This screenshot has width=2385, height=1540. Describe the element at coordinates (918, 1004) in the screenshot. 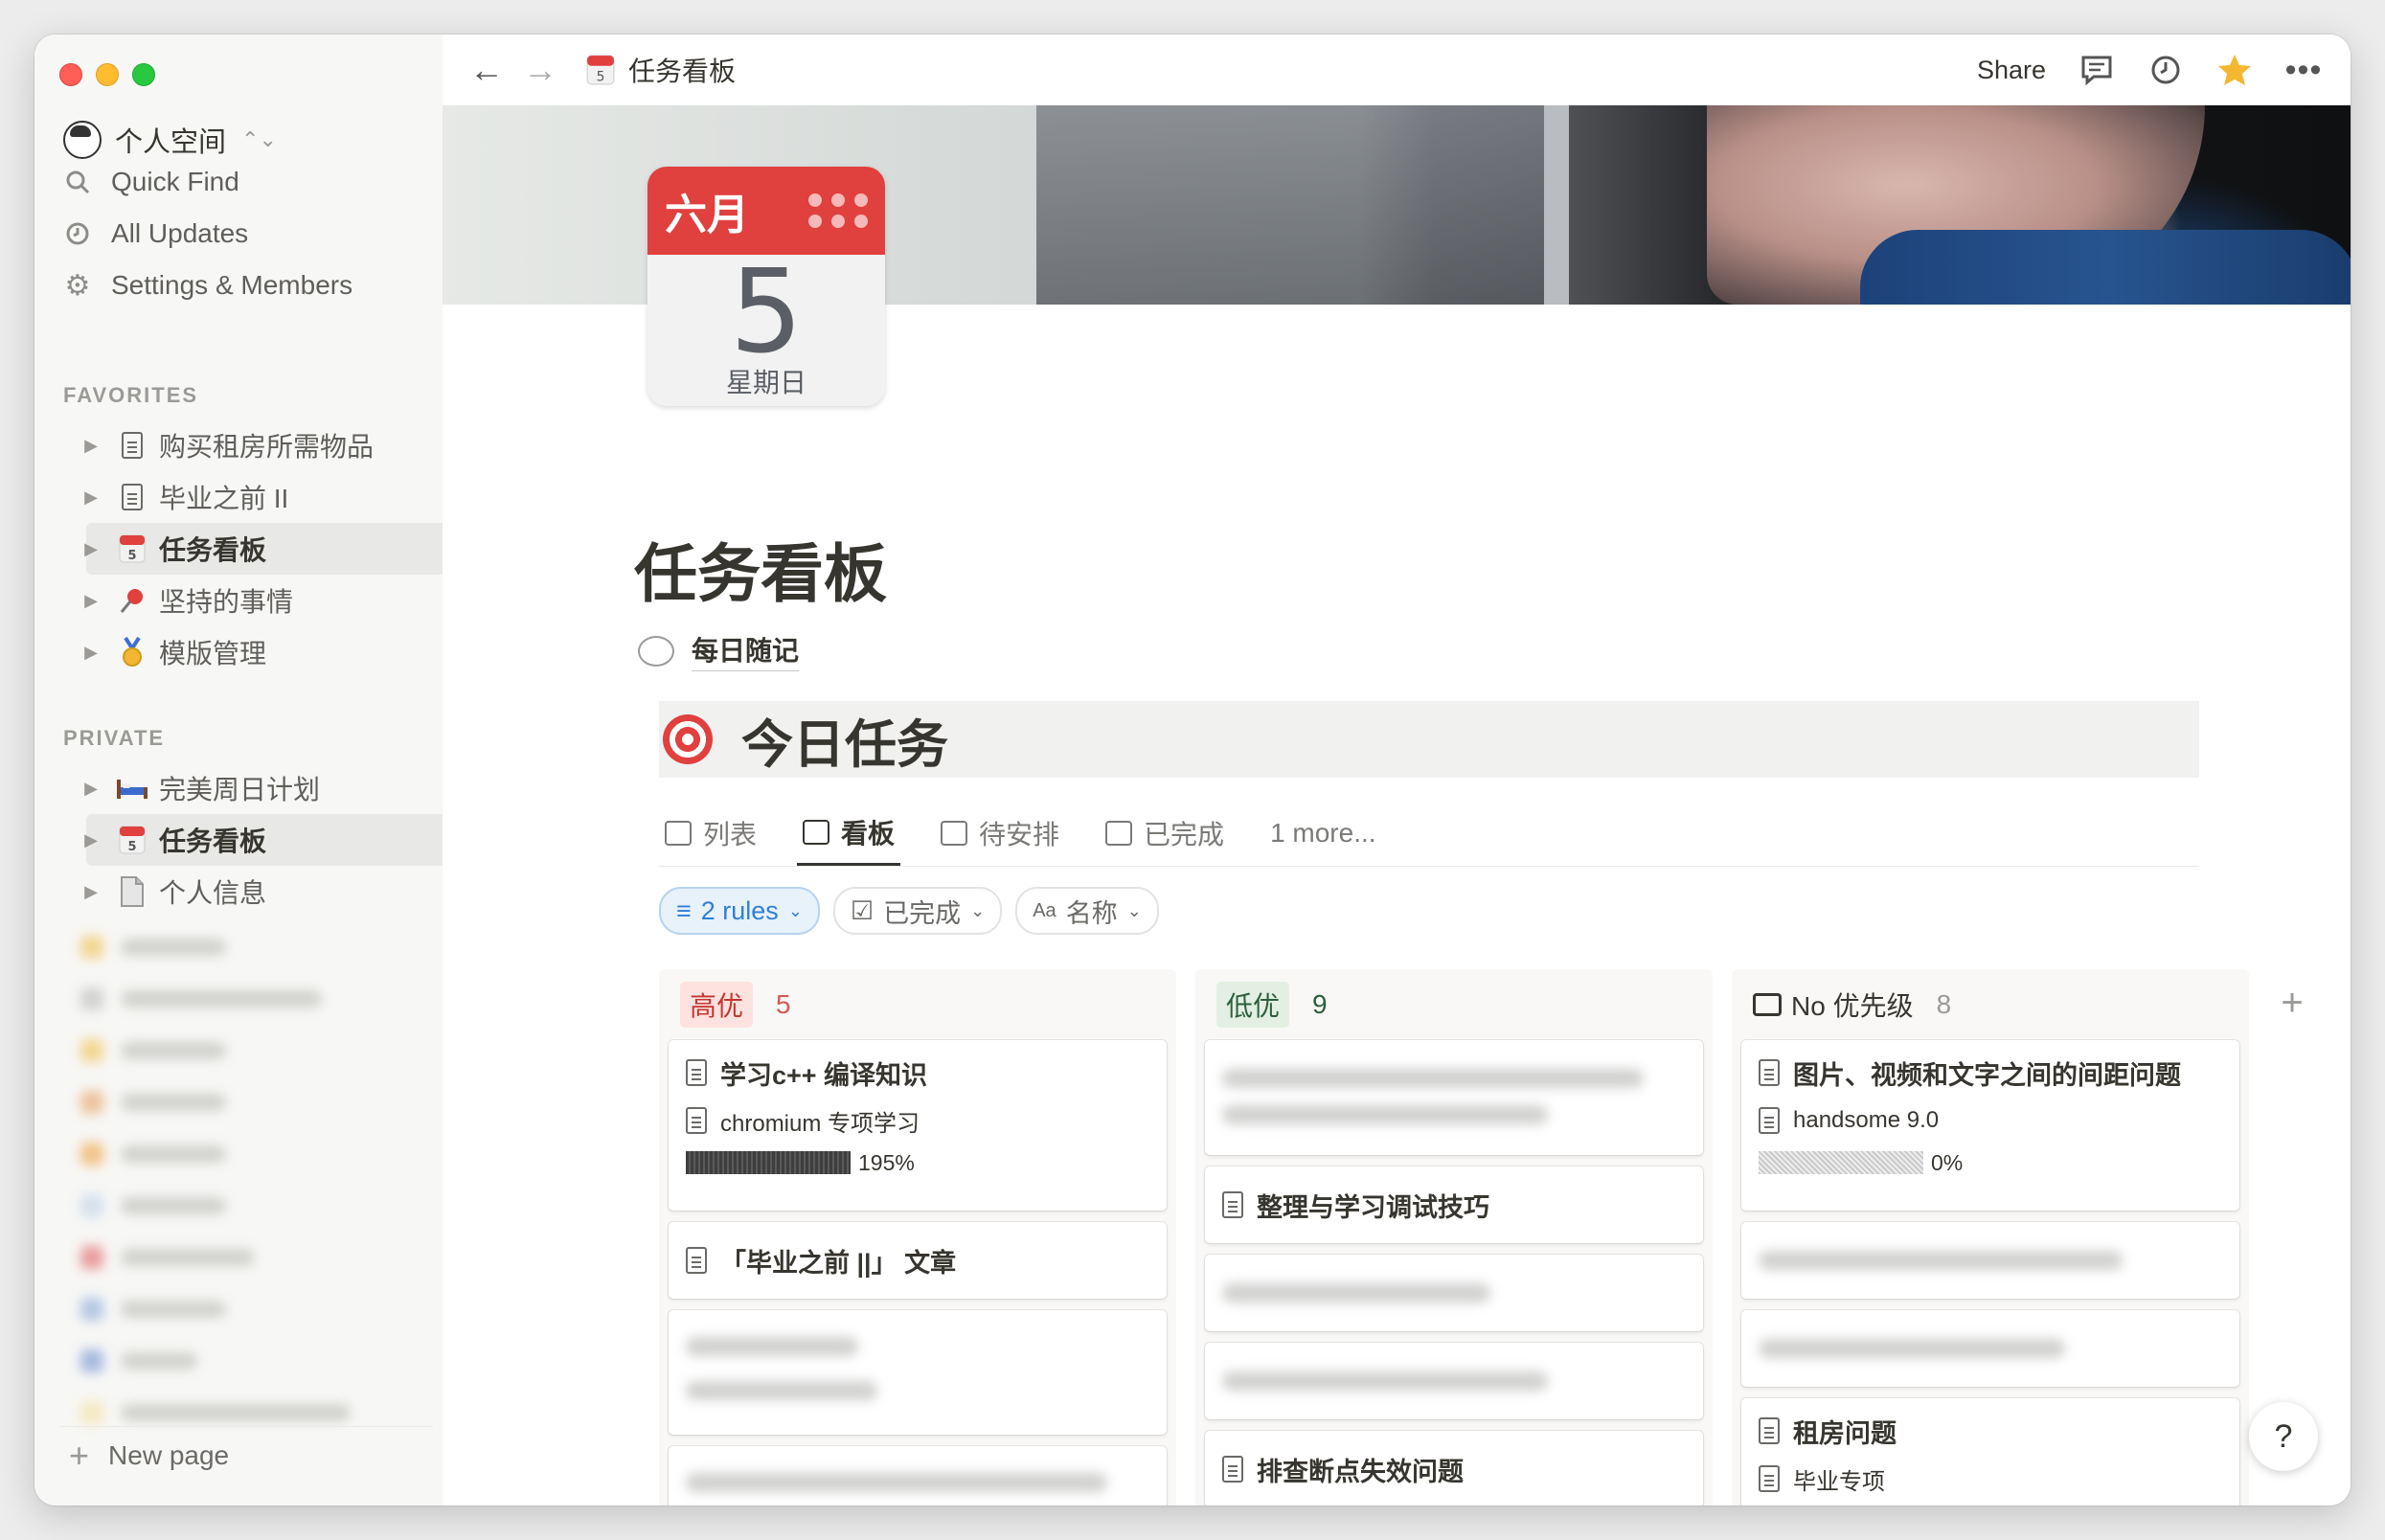

I see `column-header: 高优 5` at that location.